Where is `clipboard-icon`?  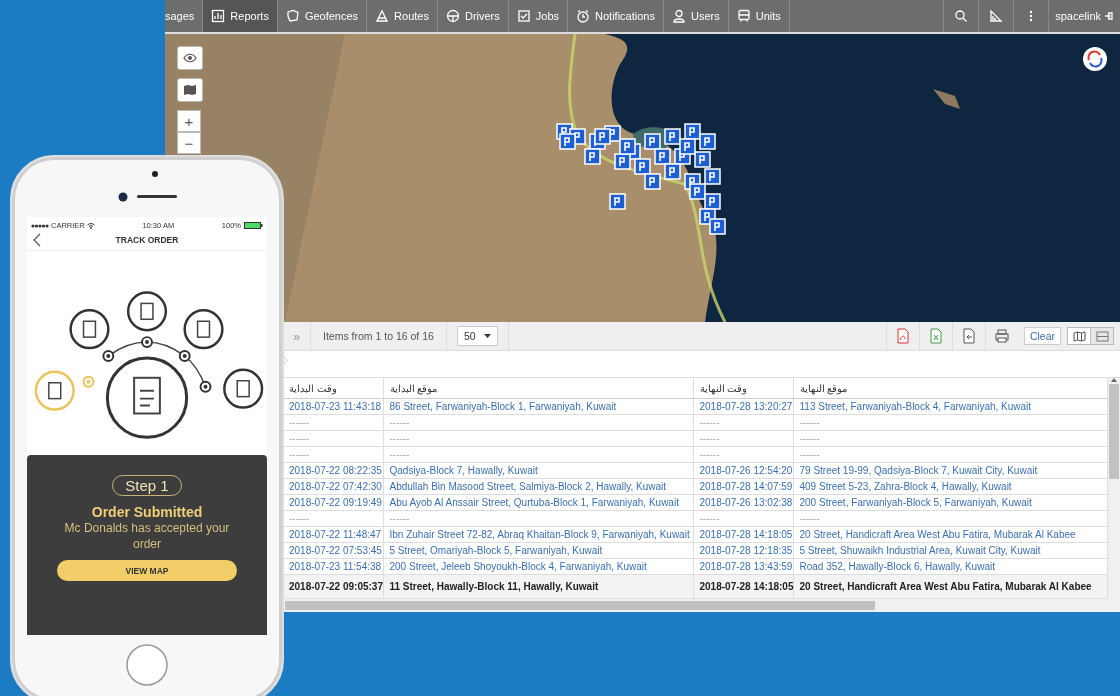
clipboard-icon is located at coordinates (147, 397).